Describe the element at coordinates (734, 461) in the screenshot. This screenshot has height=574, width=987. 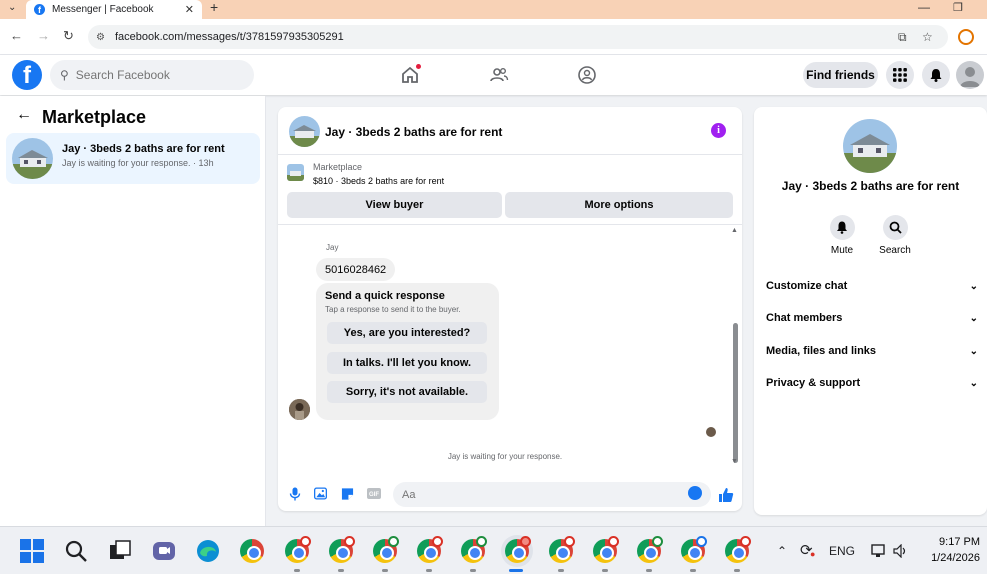
I see `scroll-down-arrow-icon: ▼` at that location.